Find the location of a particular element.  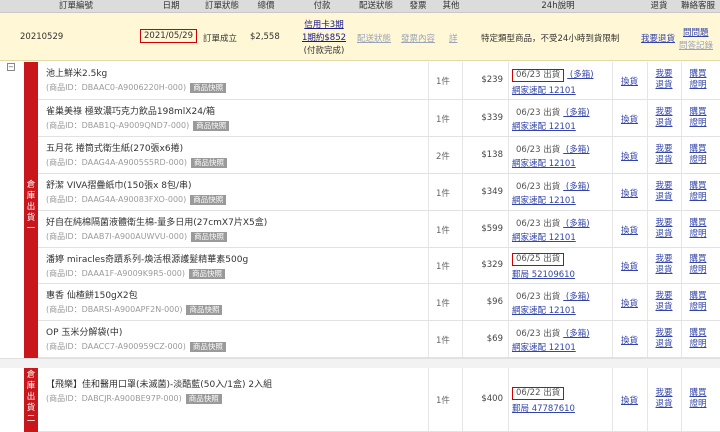

product-name: 潘婷 miracles奇蹟系列-煥活根源護髮精華素500g is located at coordinates (147, 258).